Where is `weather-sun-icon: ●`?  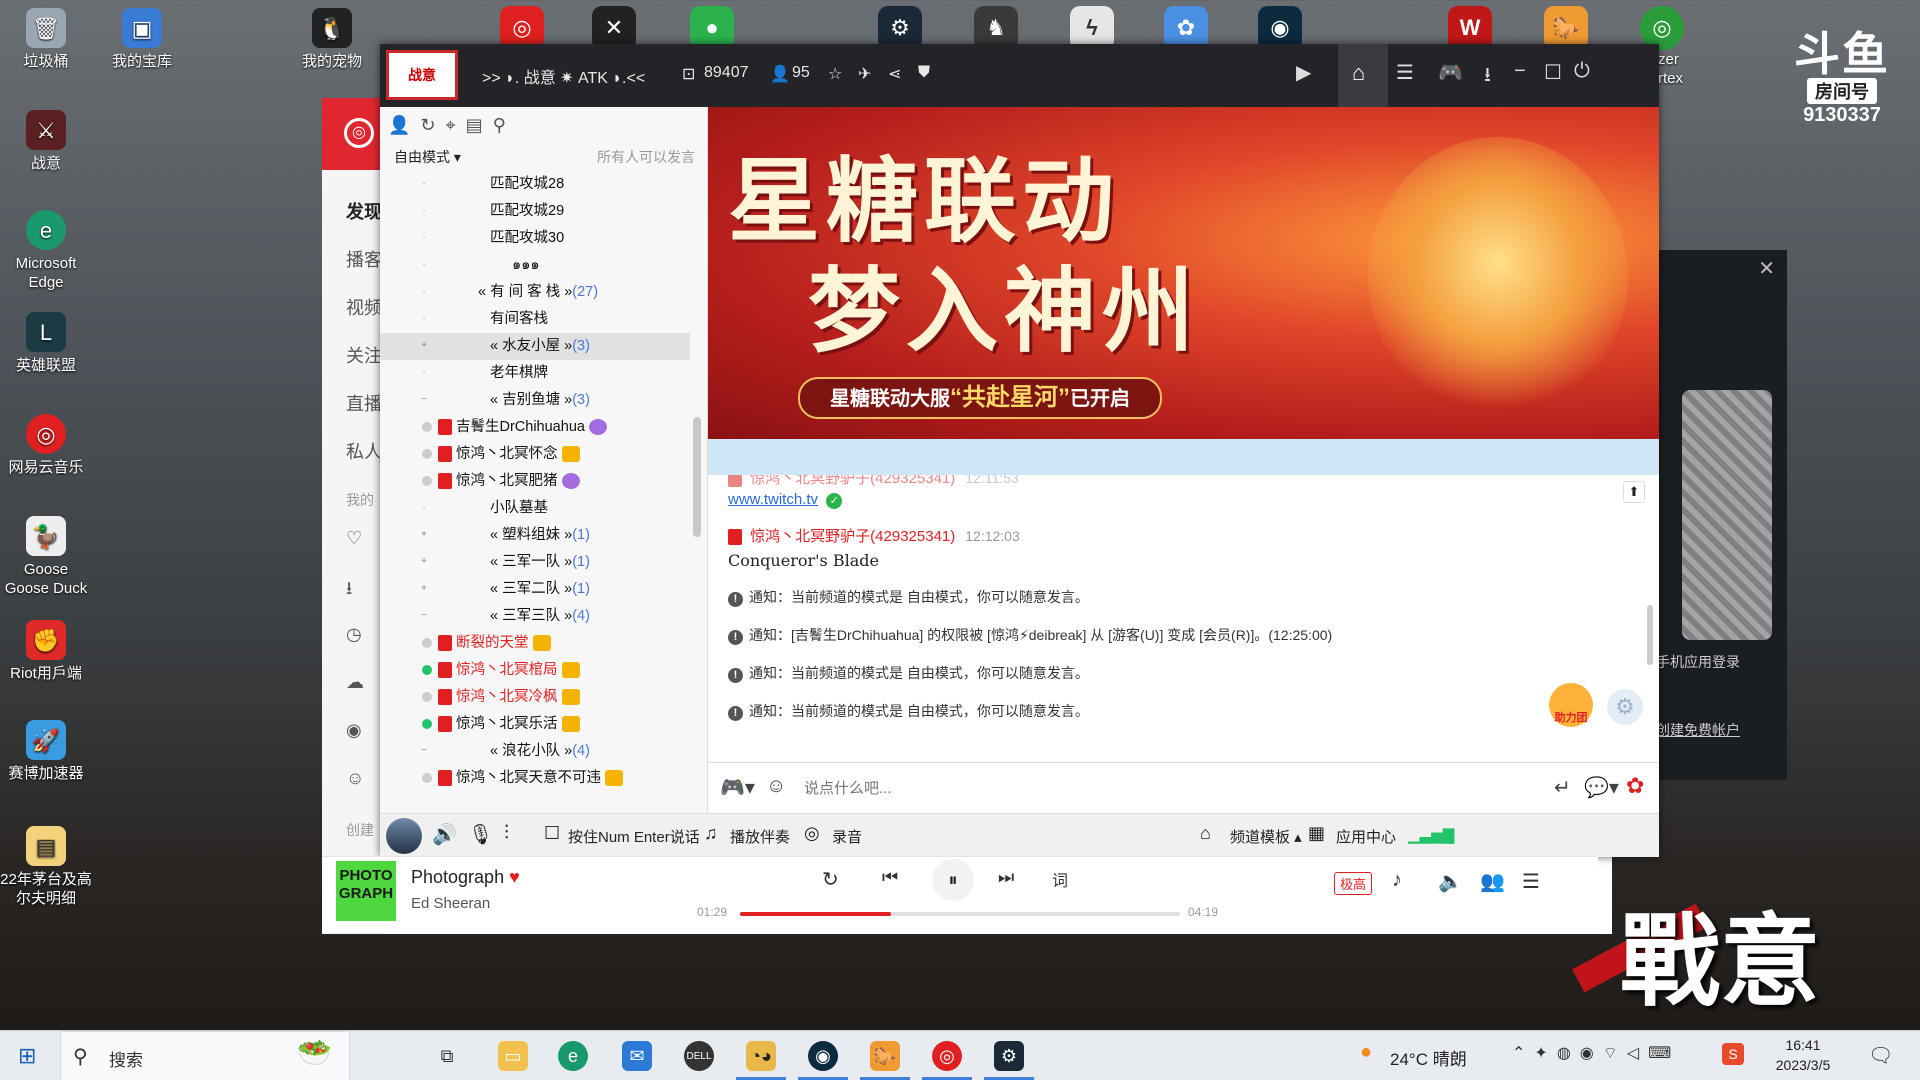
weather-sun-icon: ● is located at coordinates (1366, 1052).